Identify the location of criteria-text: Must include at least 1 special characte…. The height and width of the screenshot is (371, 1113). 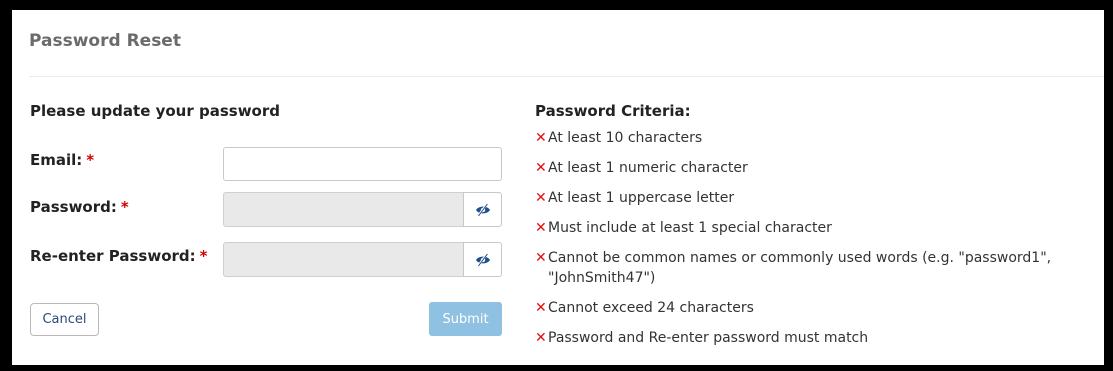
(690, 228).